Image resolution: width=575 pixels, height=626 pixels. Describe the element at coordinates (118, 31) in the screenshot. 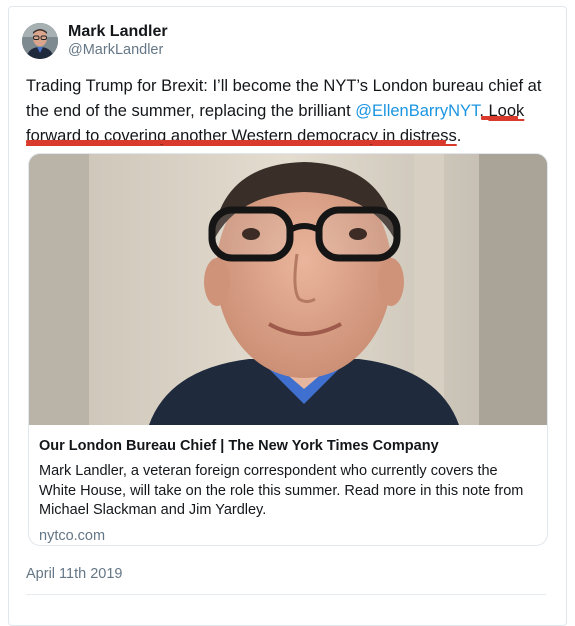

I see `author-display-name: Mark Landler` at that location.